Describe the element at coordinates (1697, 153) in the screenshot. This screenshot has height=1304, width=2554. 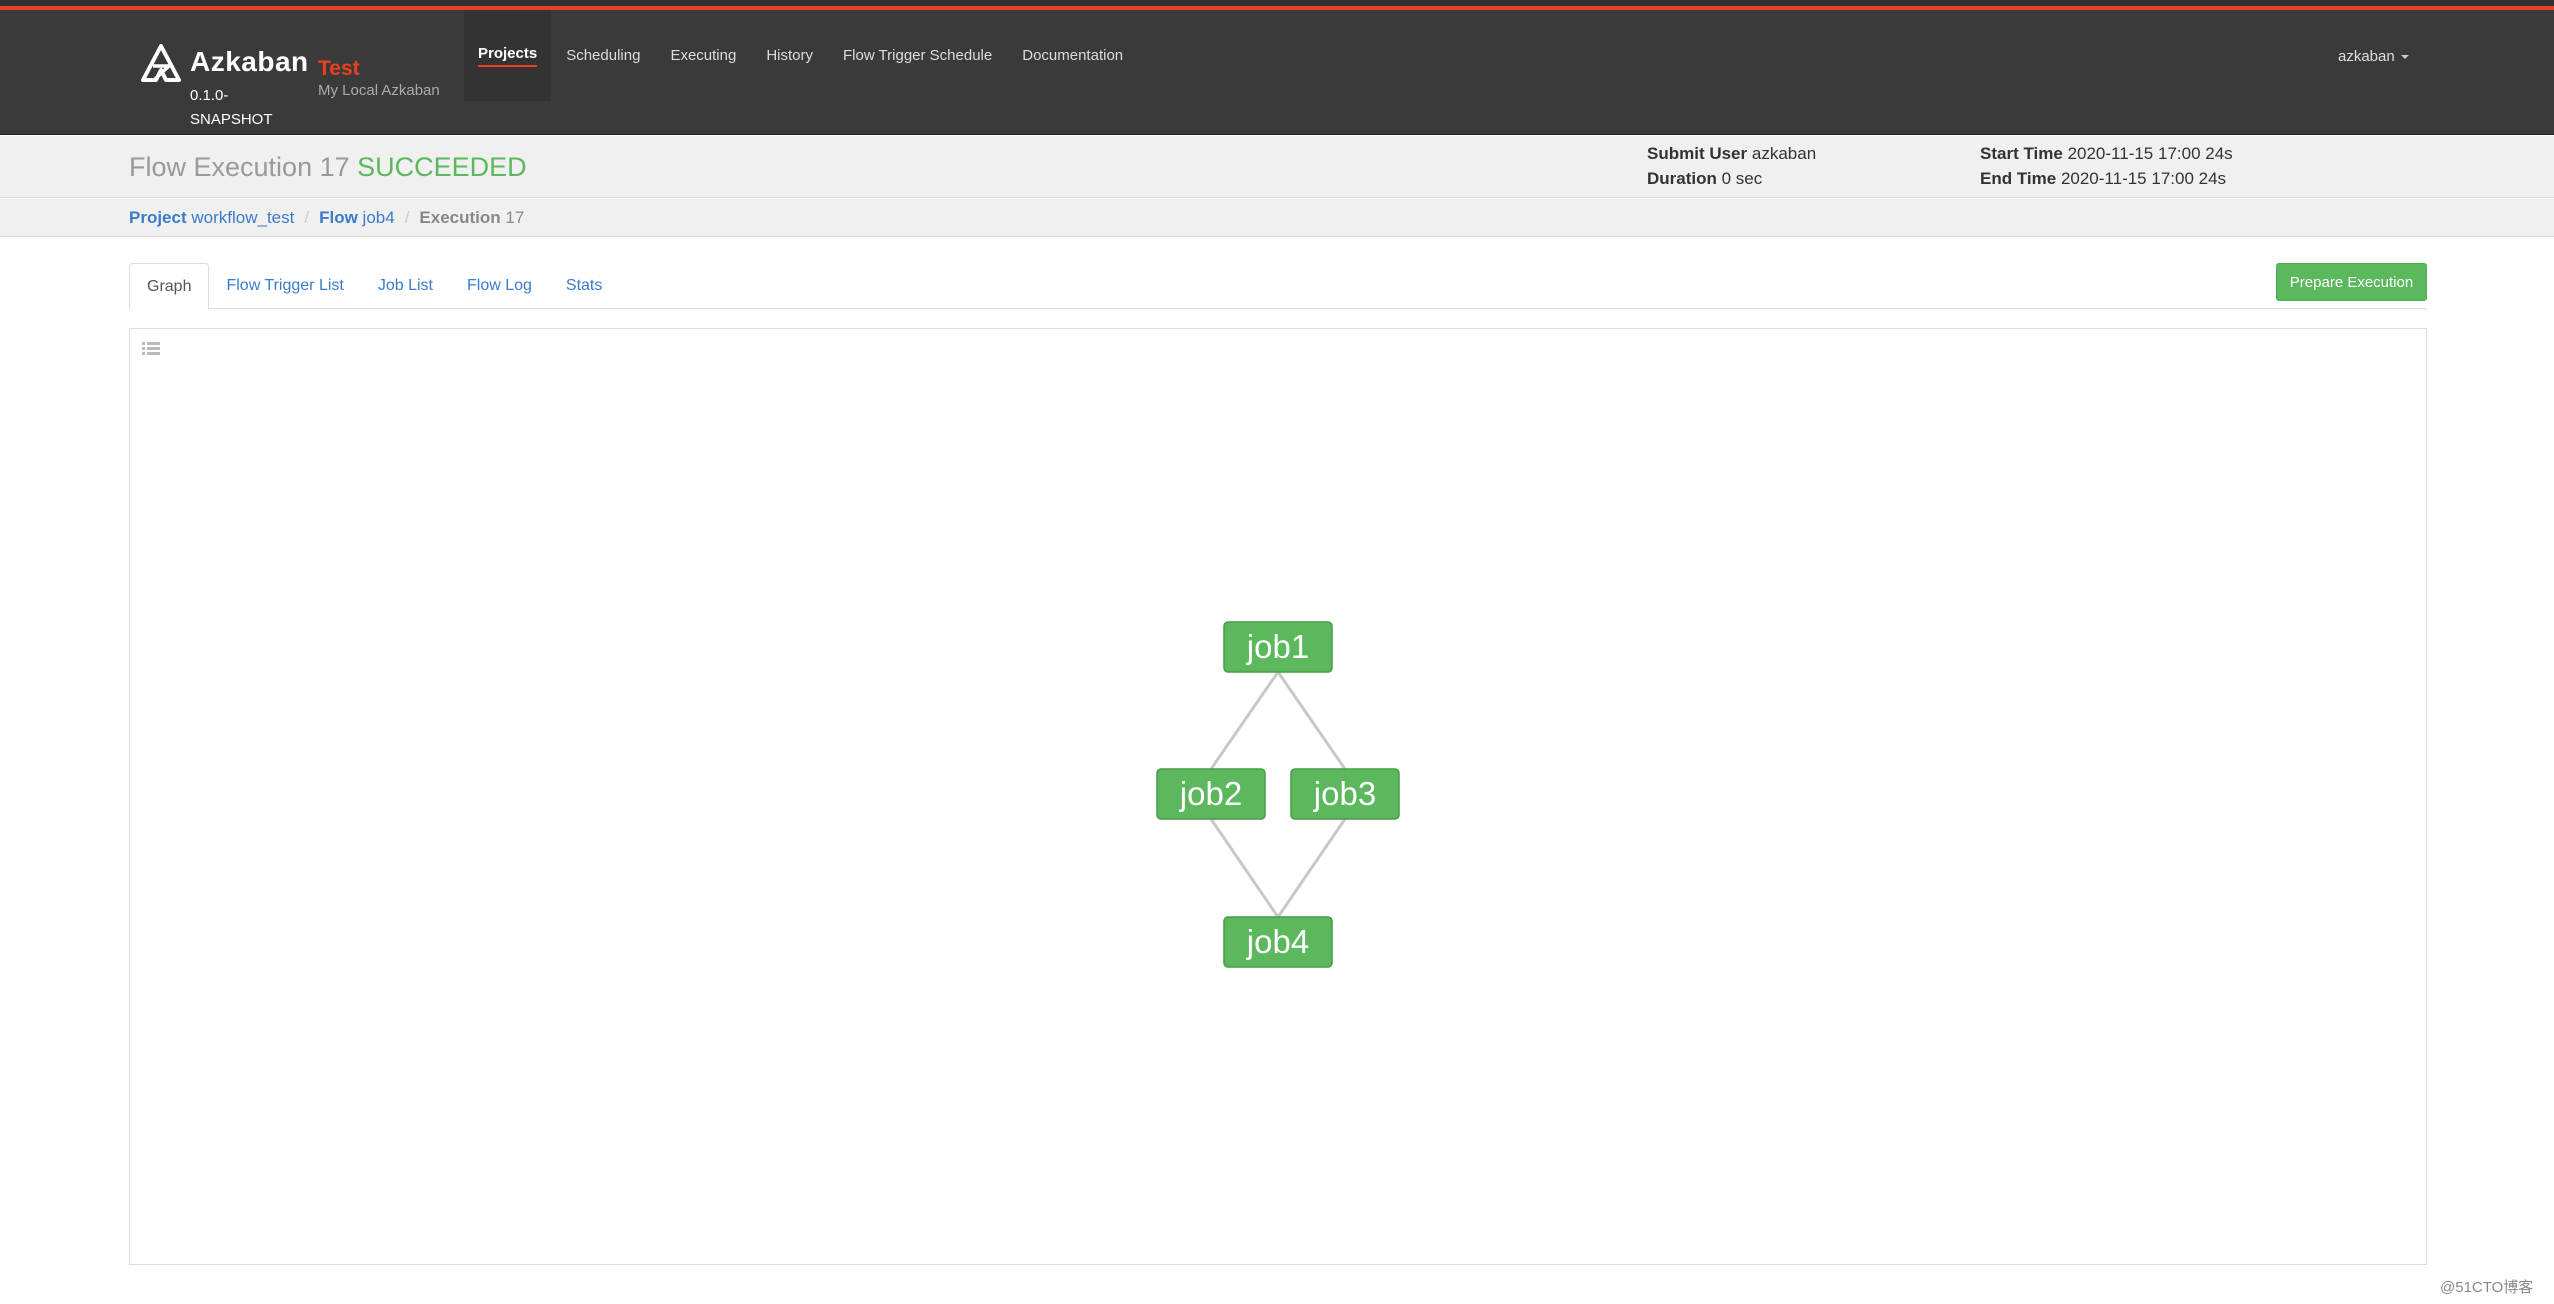
I see `submit-user-label: Submit User` at that location.